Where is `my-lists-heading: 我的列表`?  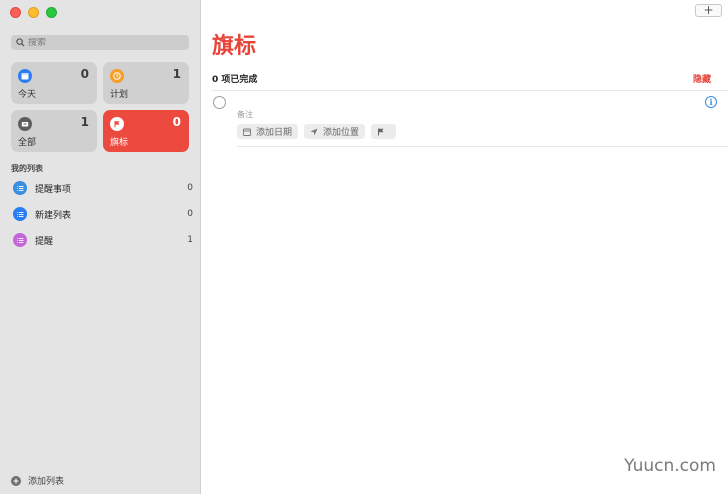 my-lists-heading: 我的列表 is located at coordinates (27, 168).